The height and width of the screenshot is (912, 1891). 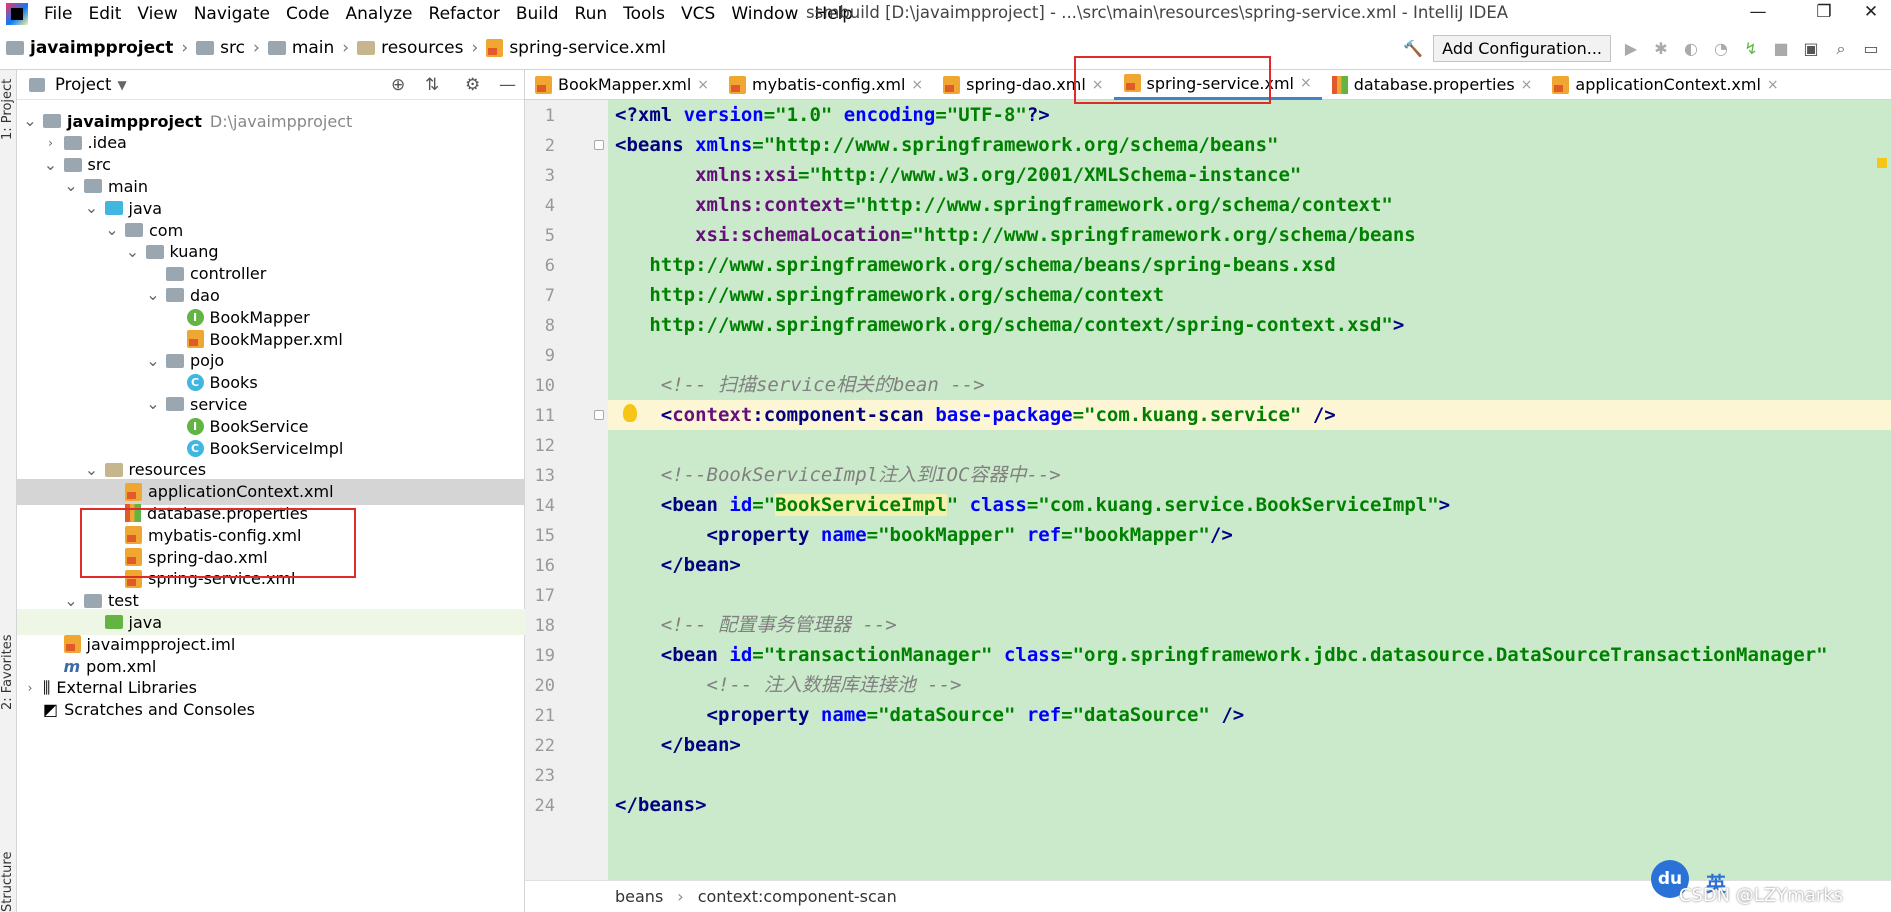 I want to click on profile-icon: ◔, so click(x=1721, y=49).